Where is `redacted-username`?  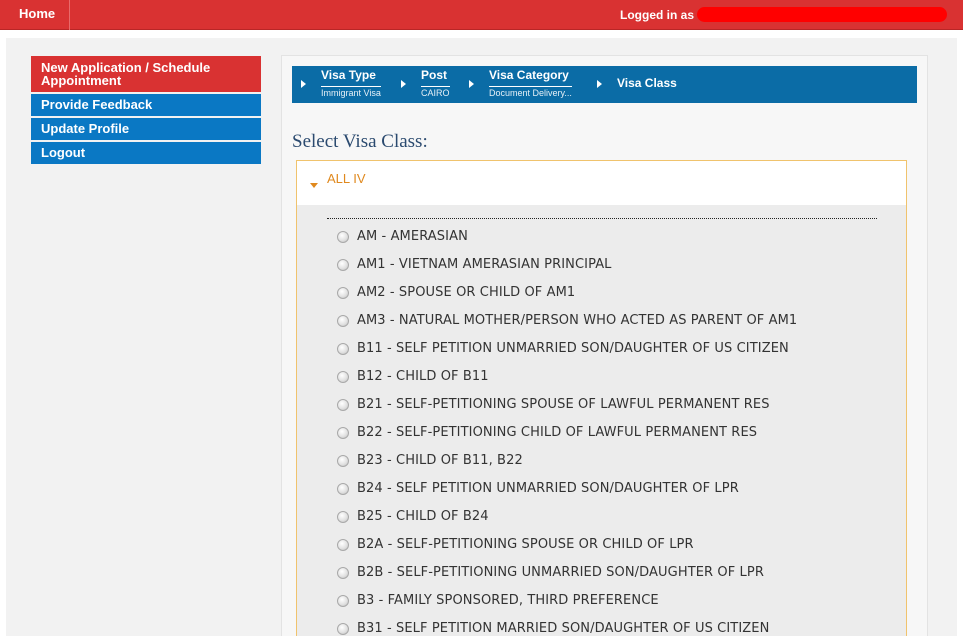 redacted-username is located at coordinates (822, 14).